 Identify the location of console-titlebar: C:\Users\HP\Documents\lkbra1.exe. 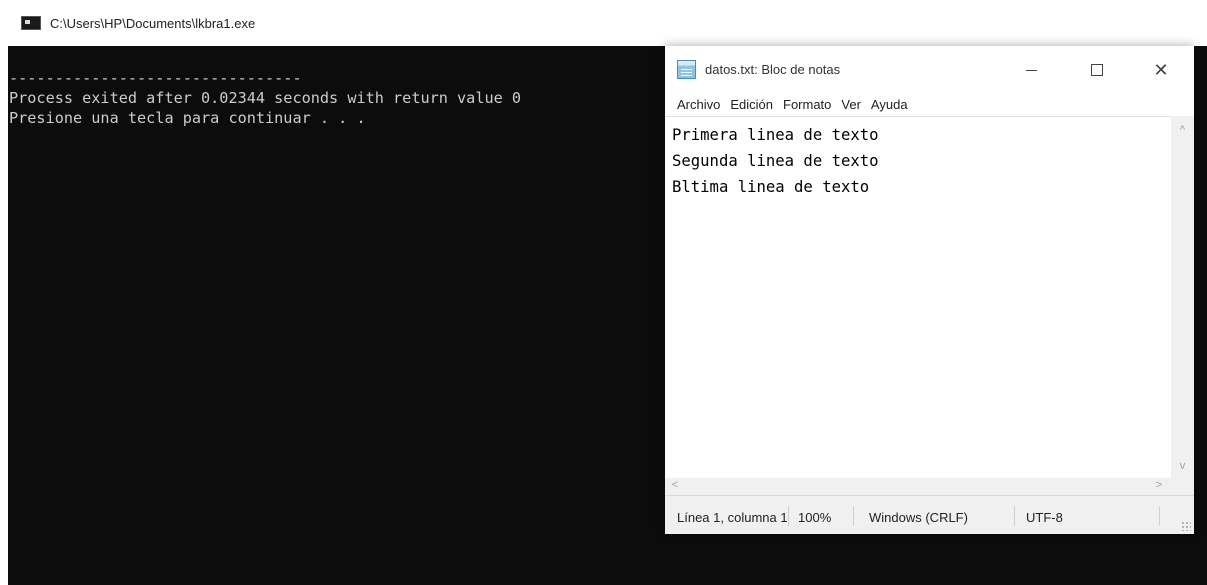
(607, 23).